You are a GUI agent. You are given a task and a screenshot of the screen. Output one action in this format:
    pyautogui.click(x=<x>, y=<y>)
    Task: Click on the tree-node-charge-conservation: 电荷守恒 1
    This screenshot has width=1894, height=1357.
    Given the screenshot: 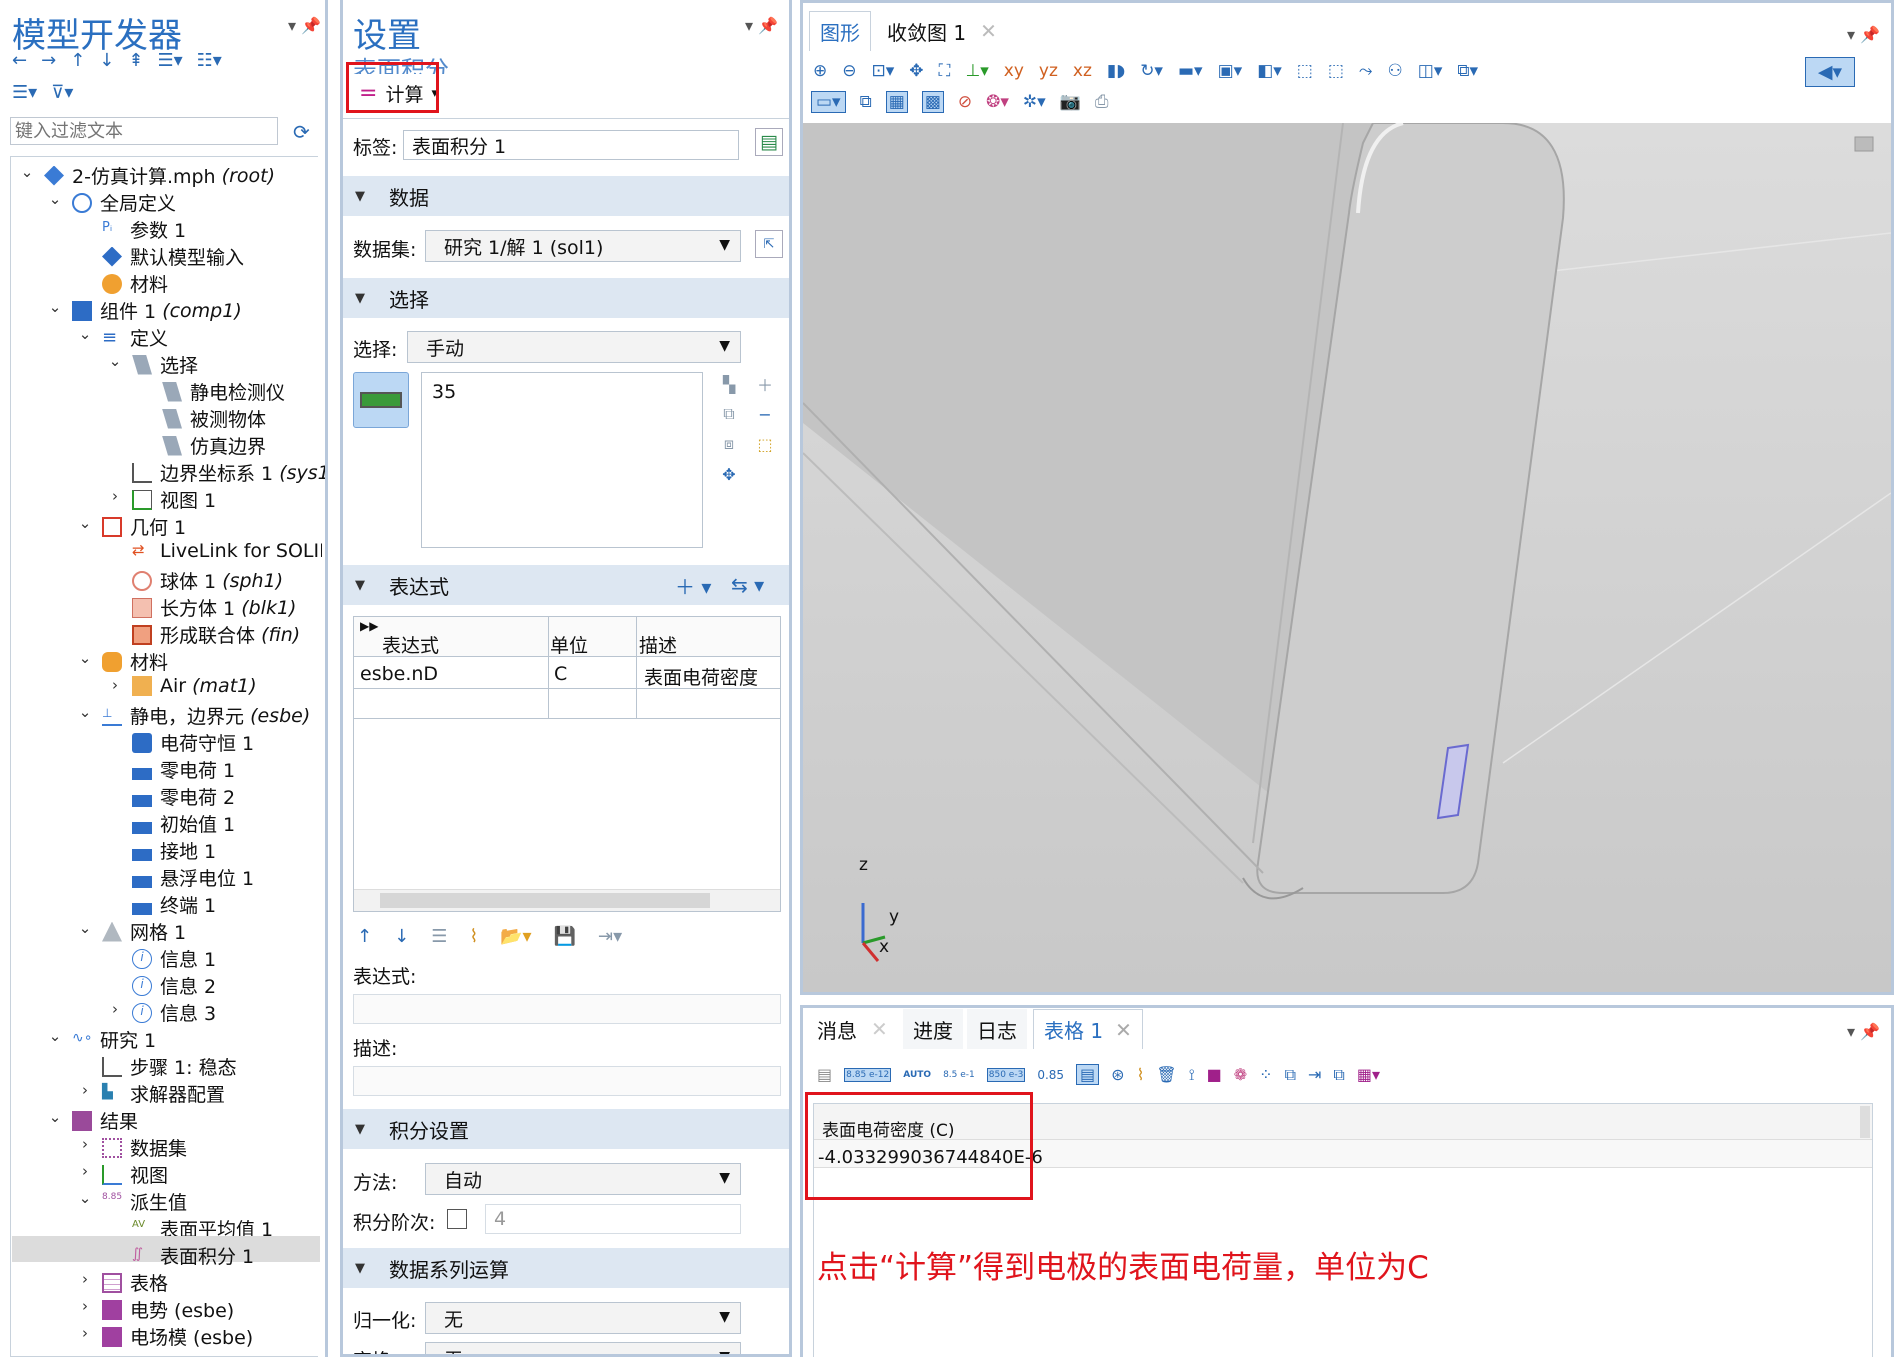 What is the action you would take?
    pyautogui.click(x=193, y=742)
    